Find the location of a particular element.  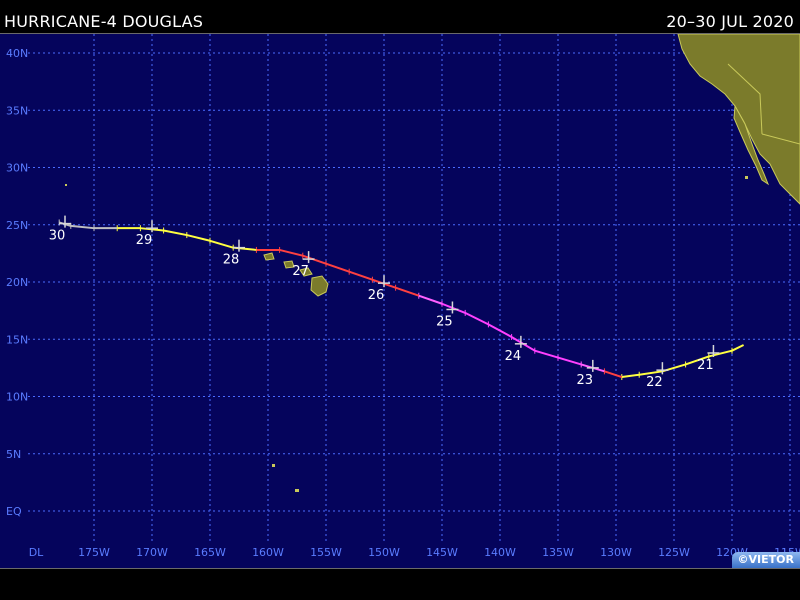

day-marker: 28 is located at coordinates (234, 253).